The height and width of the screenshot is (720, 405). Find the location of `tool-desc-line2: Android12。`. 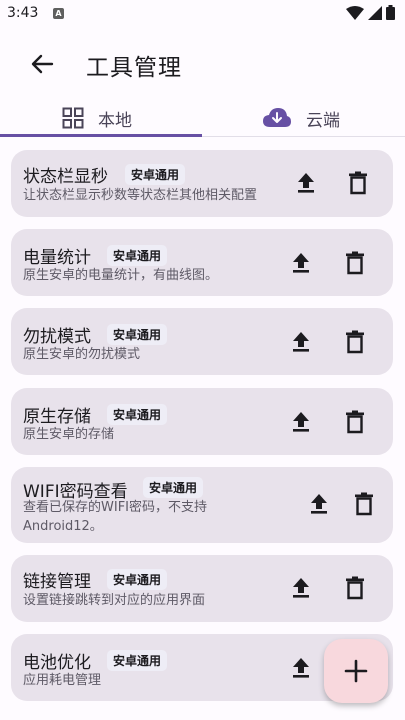

tool-desc-line2: Android12。 is located at coordinates (63, 526).